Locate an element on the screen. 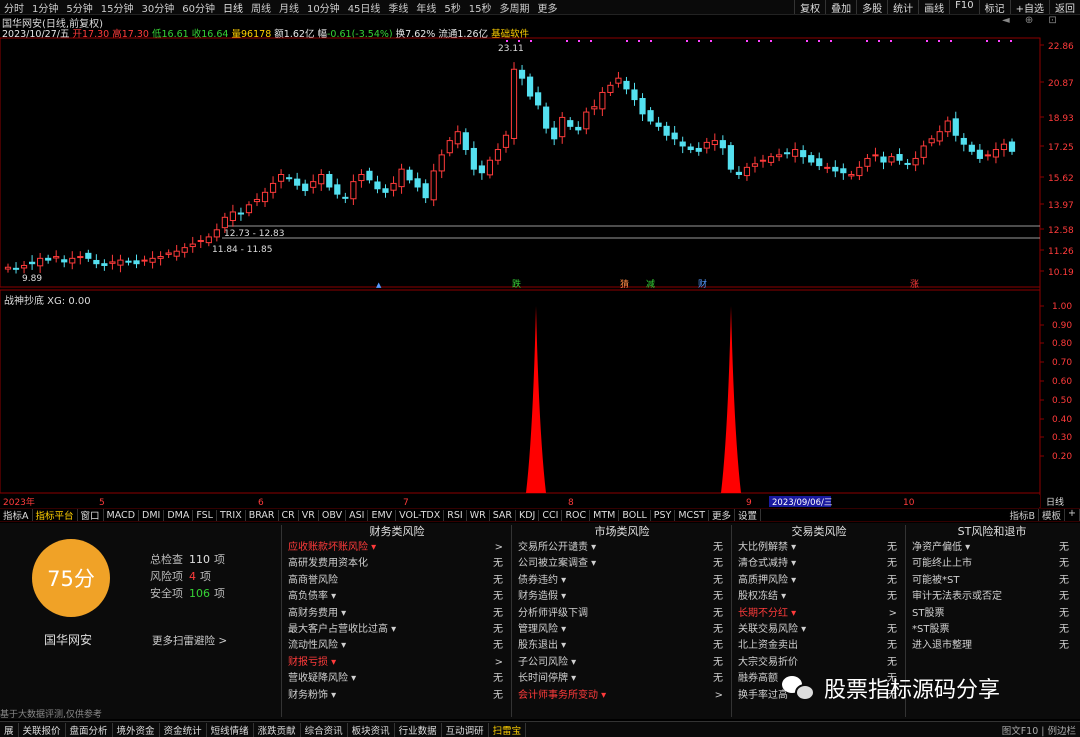  risk-item: 会计师事务所变动 ▾ > is located at coordinates (622, 696).